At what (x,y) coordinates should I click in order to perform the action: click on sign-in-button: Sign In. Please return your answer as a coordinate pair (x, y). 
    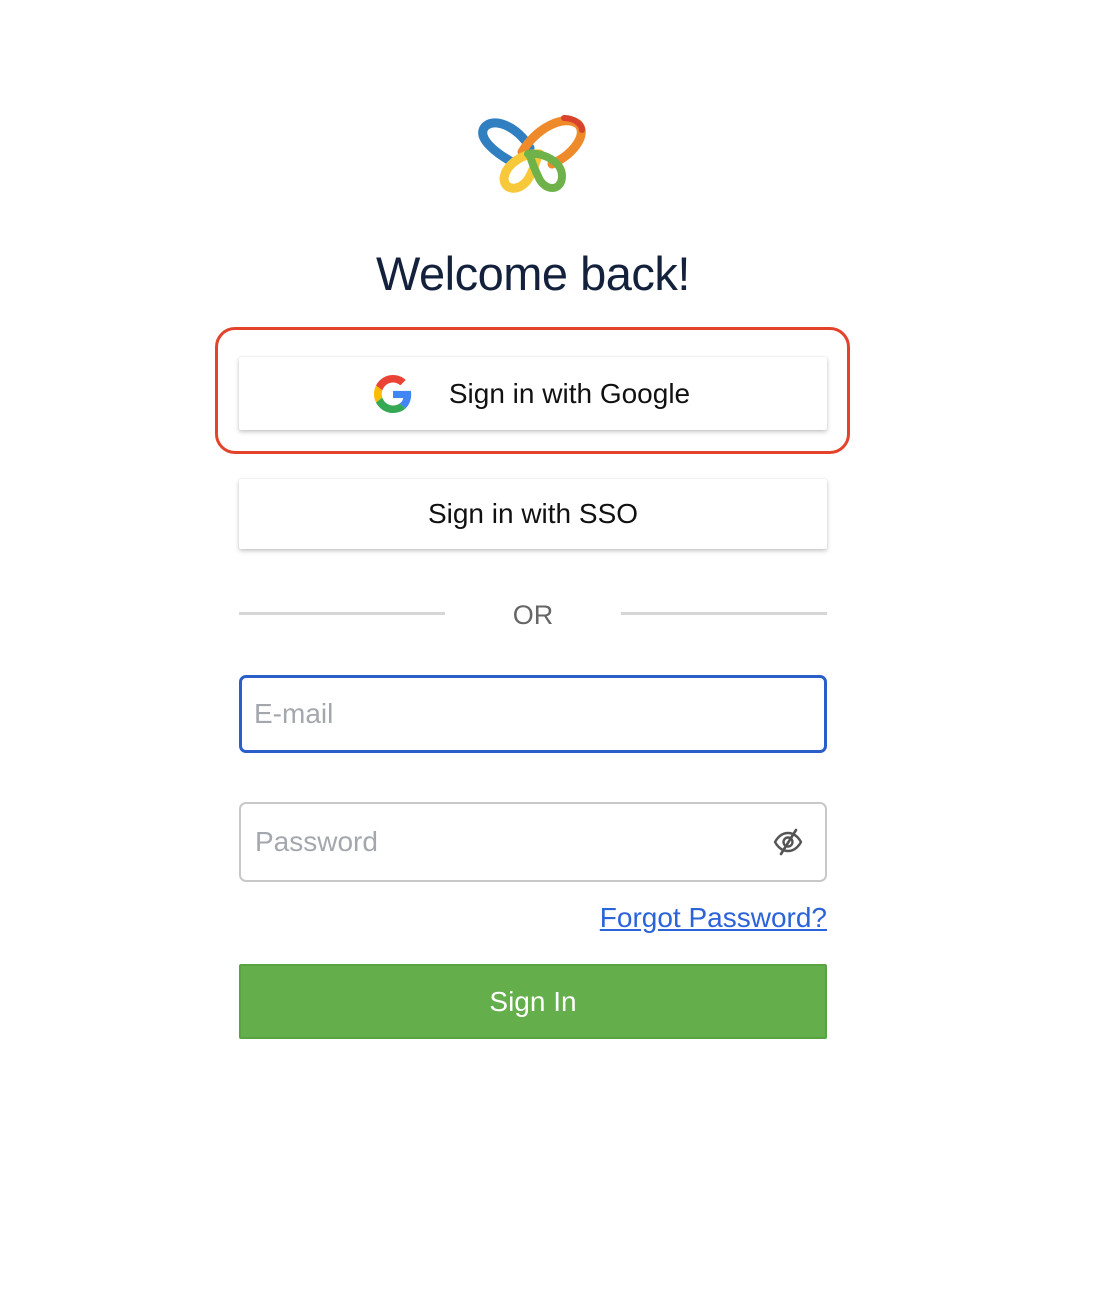
    Looking at the image, I should click on (533, 1001).